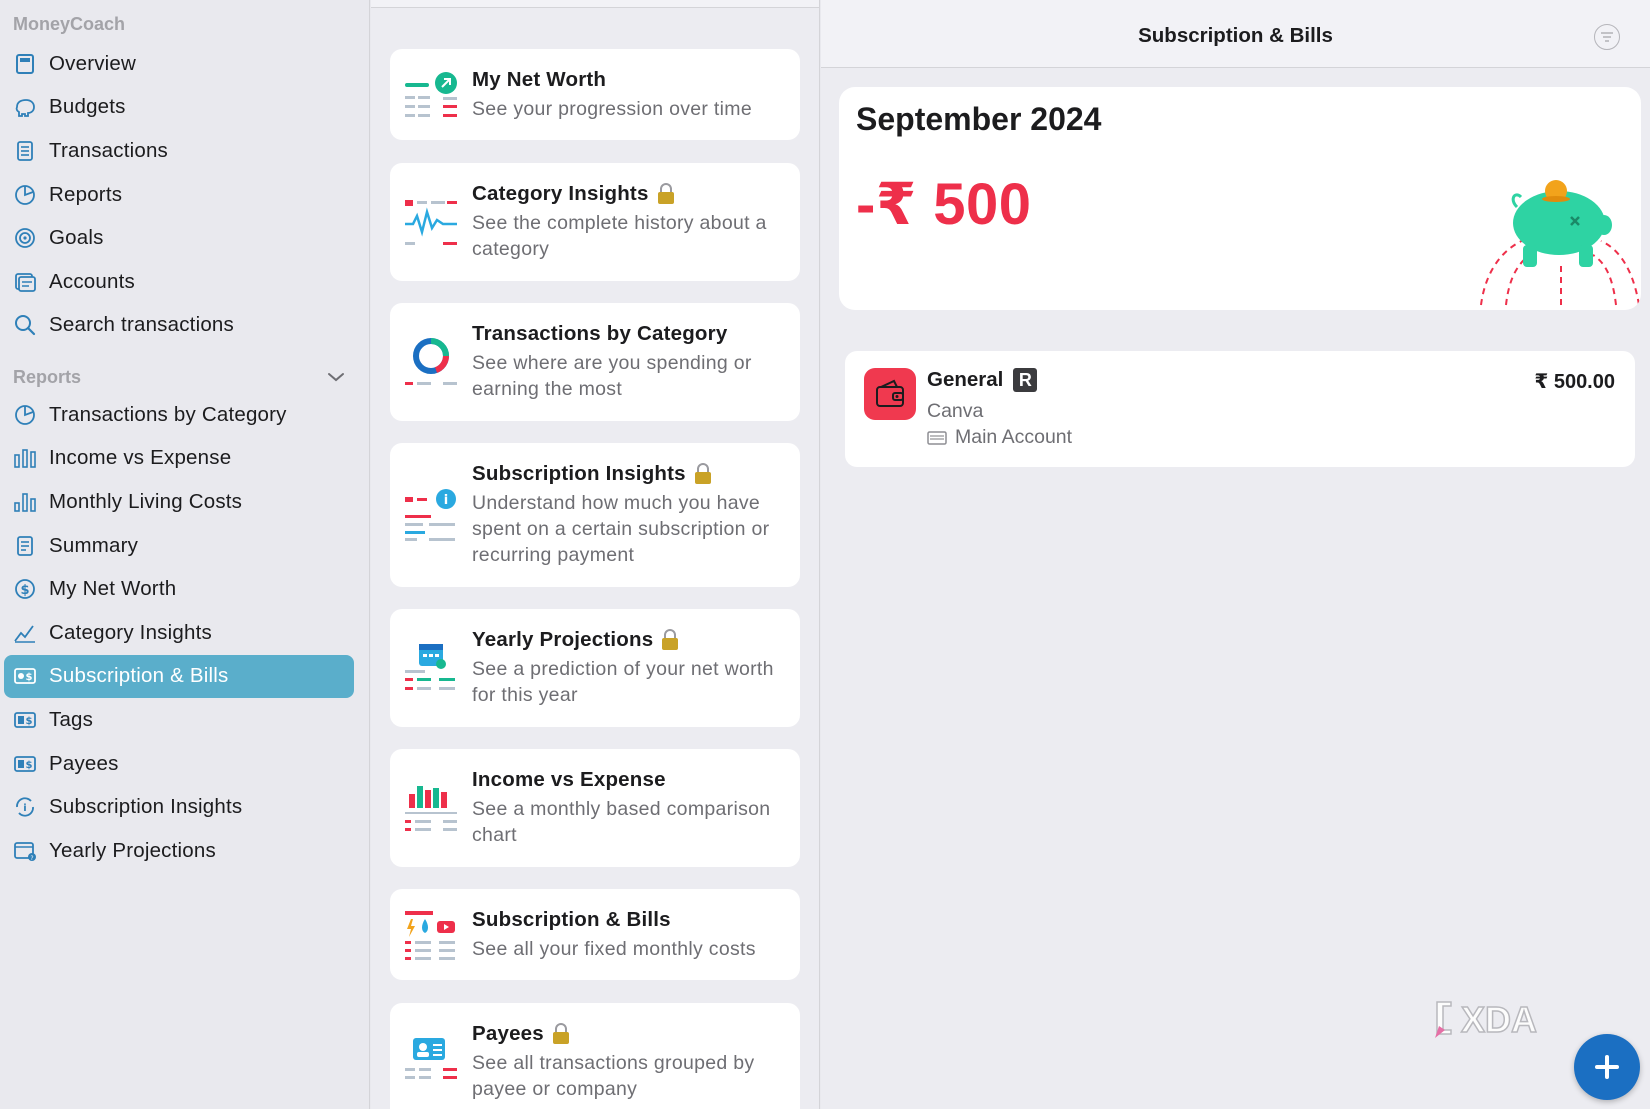 This screenshot has width=1650, height=1109. What do you see at coordinates (336, 377) in the screenshot?
I see `chevron-down-icon` at bounding box center [336, 377].